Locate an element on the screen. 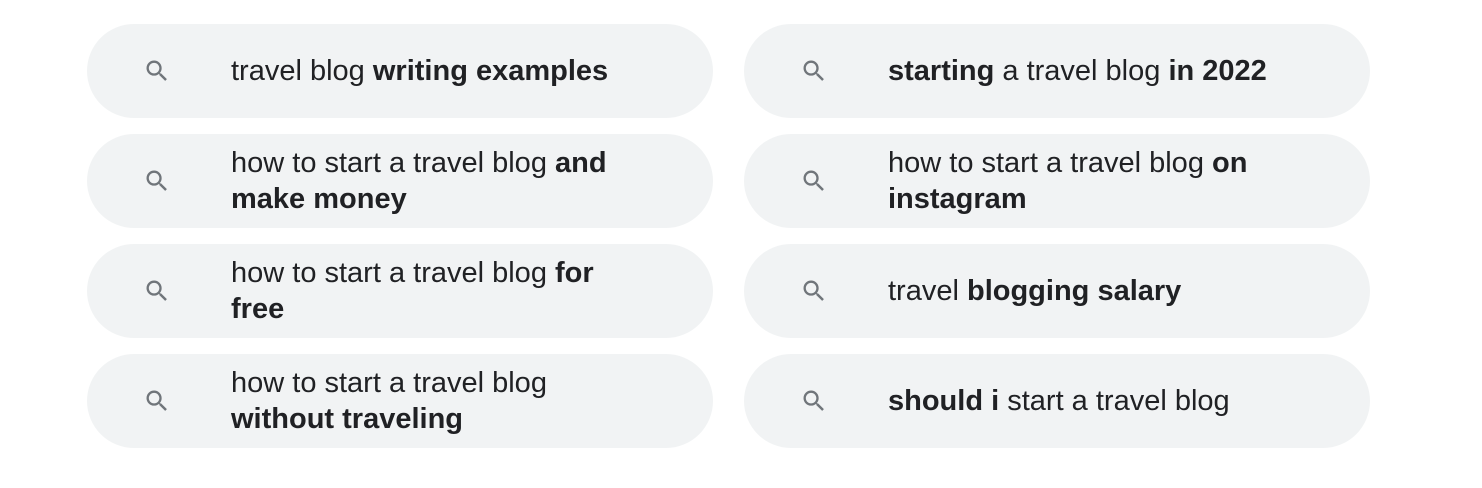 This screenshot has width=1482, height=488. related-search-chip: starting a travel blog in 2022 is located at coordinates (1057, 71).